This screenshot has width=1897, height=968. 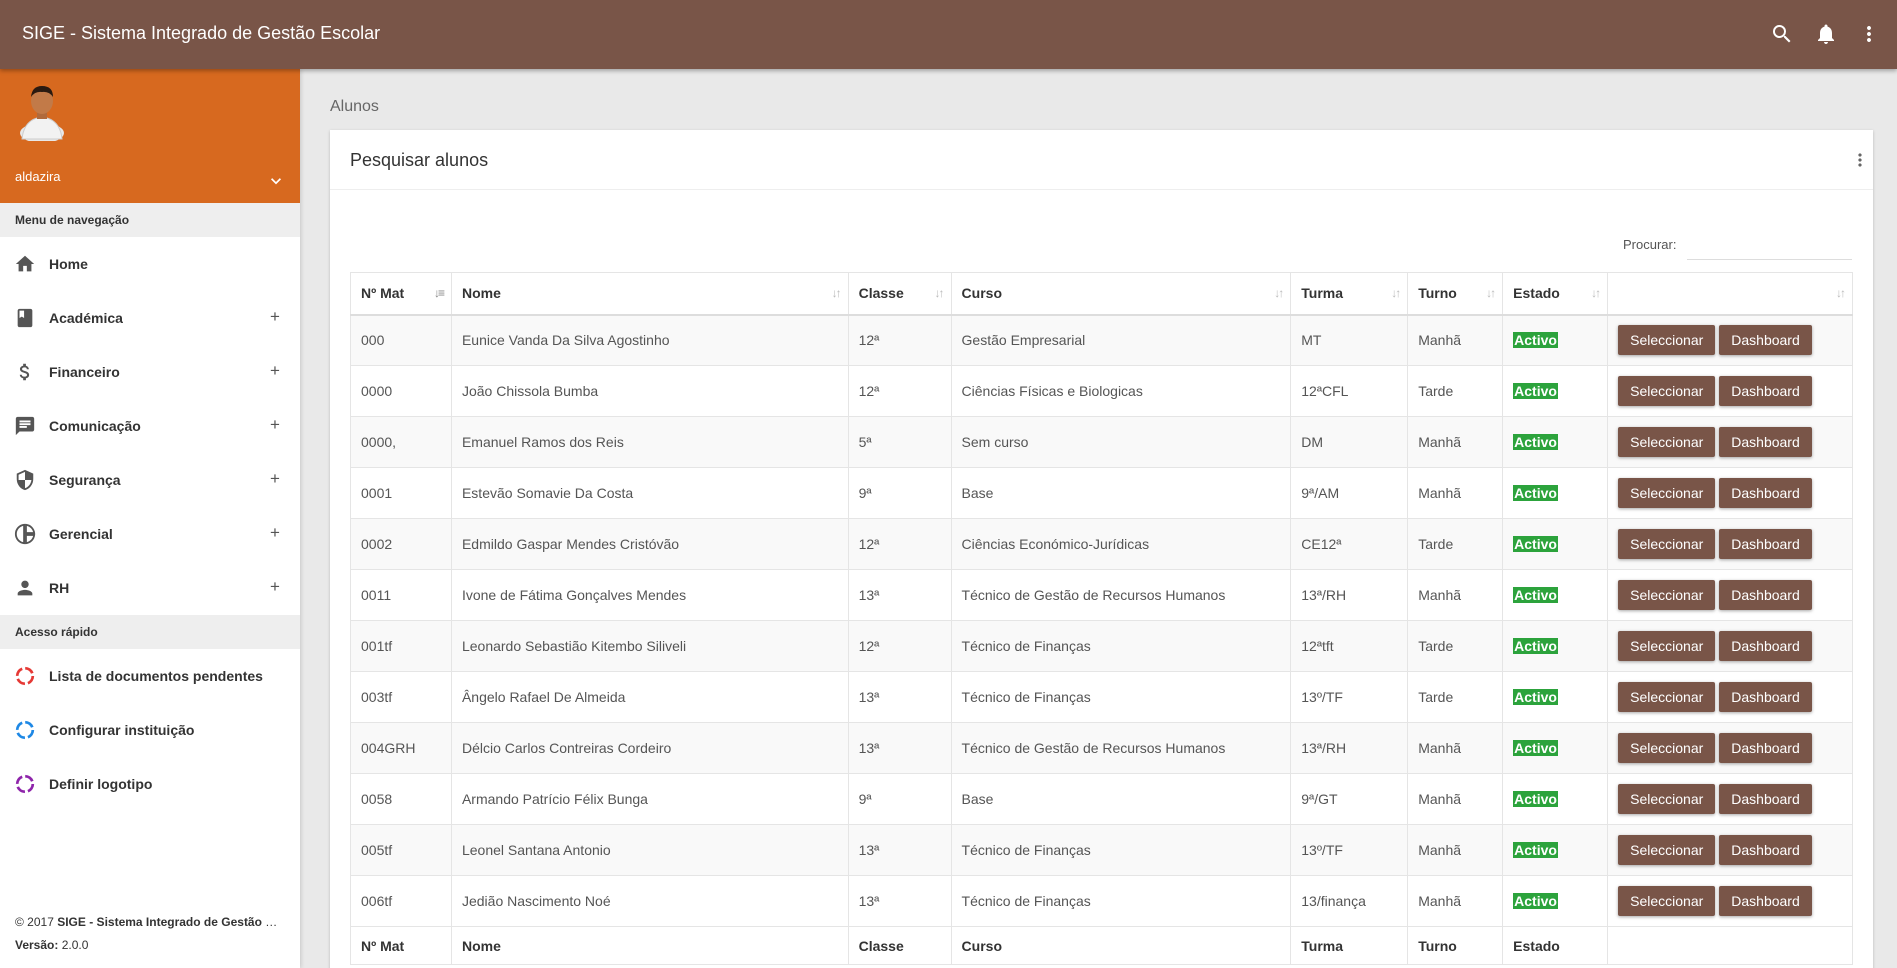 What do you see at coordinates (649, 697) in the screenshot?
I see `cell-nome: Ângelo Rafael De Almeida` at bounding box center [649, 697].